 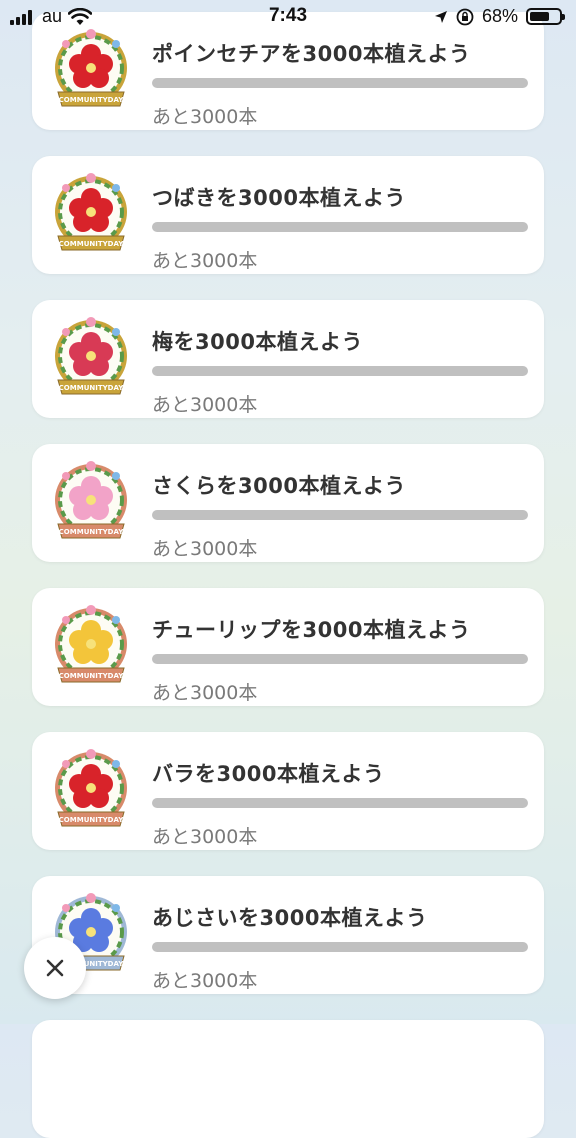 I want to click on mission-card, so click(x=288, y=1079).